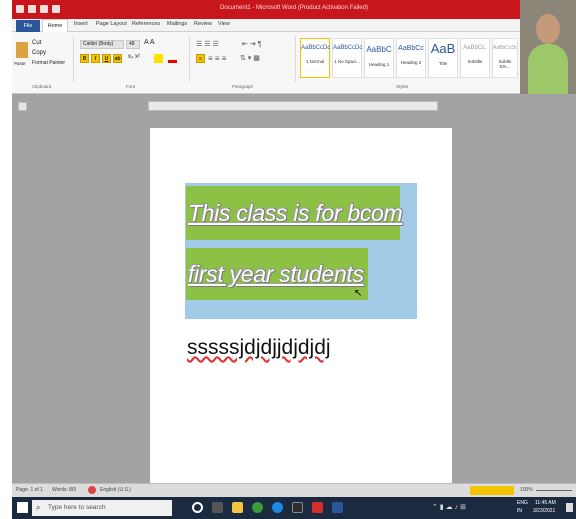 The width and height of the screenshot is (576, 519). I want to click on style-heading-1: AaBbC Heading 1, so click(379, 58).